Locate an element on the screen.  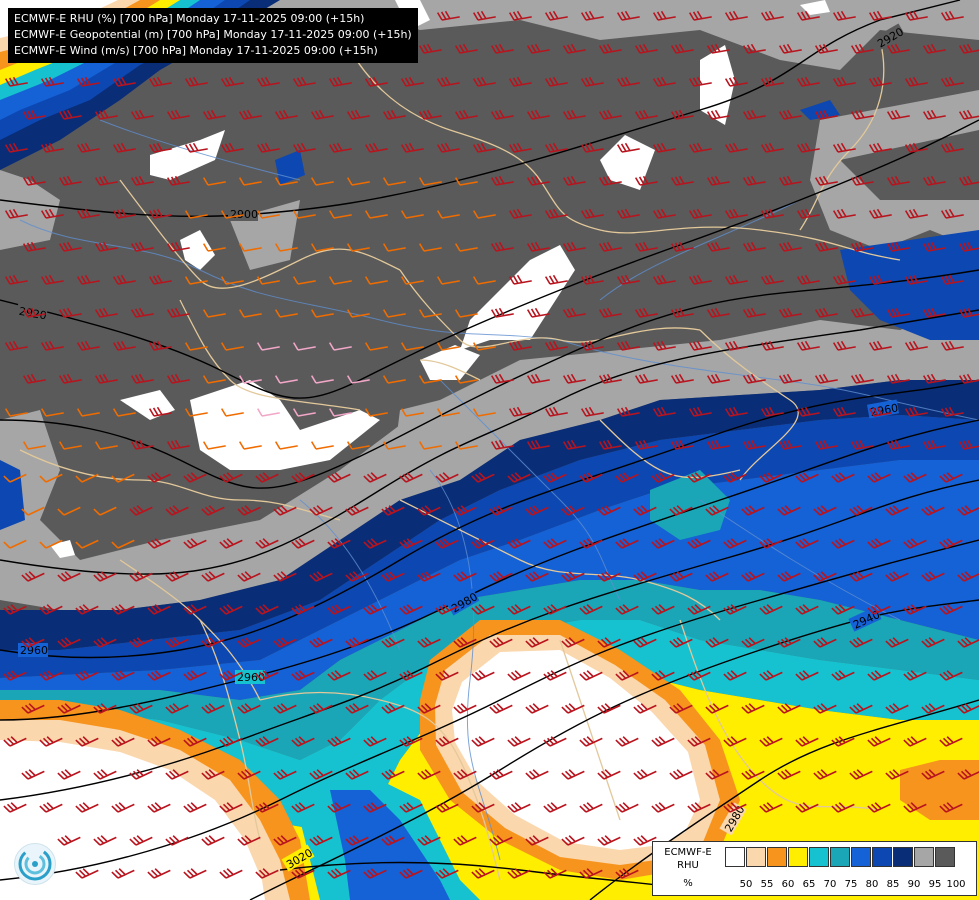
legend-title: ECMWF-E RHU is located at coordinates (688, 859).